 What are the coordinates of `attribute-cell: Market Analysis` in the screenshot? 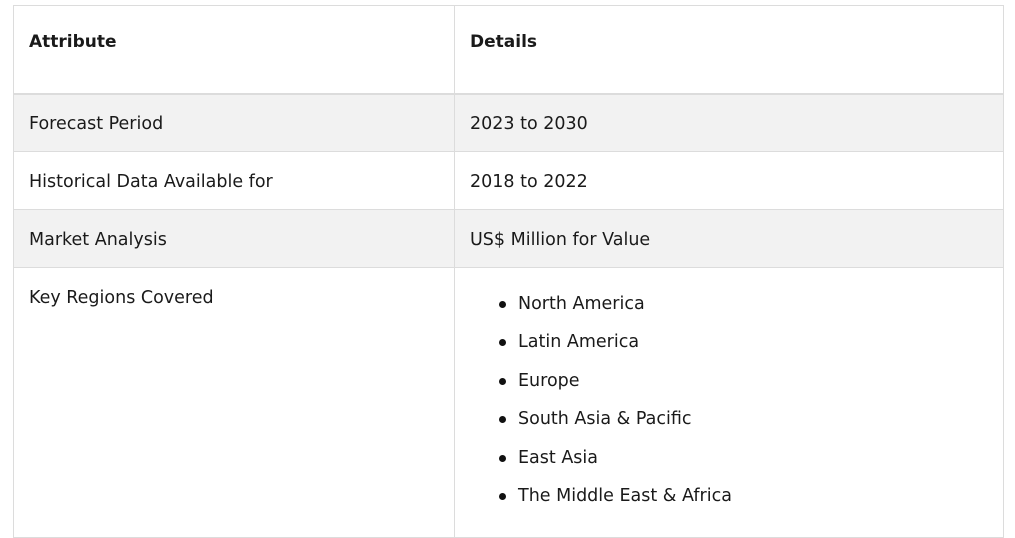 It's located at (234, 238).